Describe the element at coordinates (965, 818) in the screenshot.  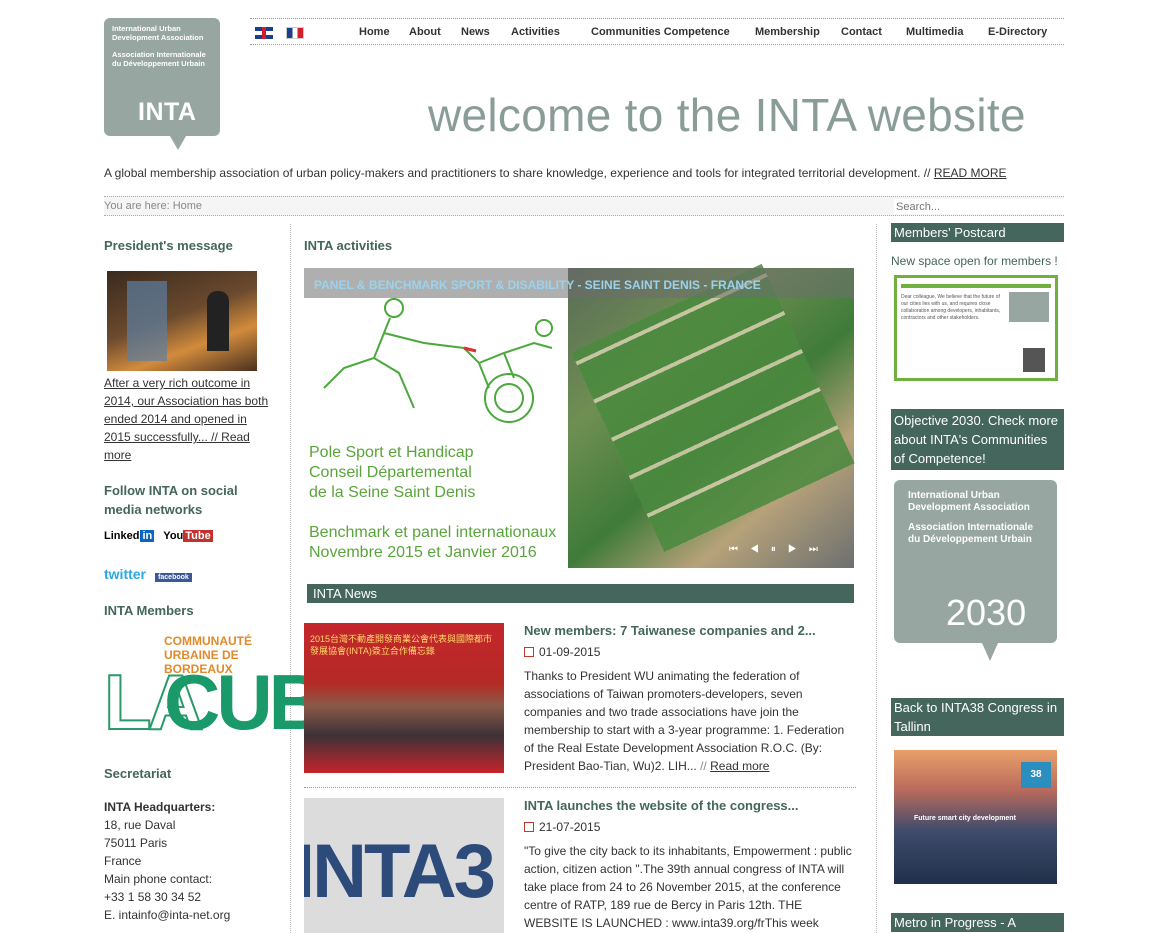
I see `tallinn-caption: Future smart city development` at that location.